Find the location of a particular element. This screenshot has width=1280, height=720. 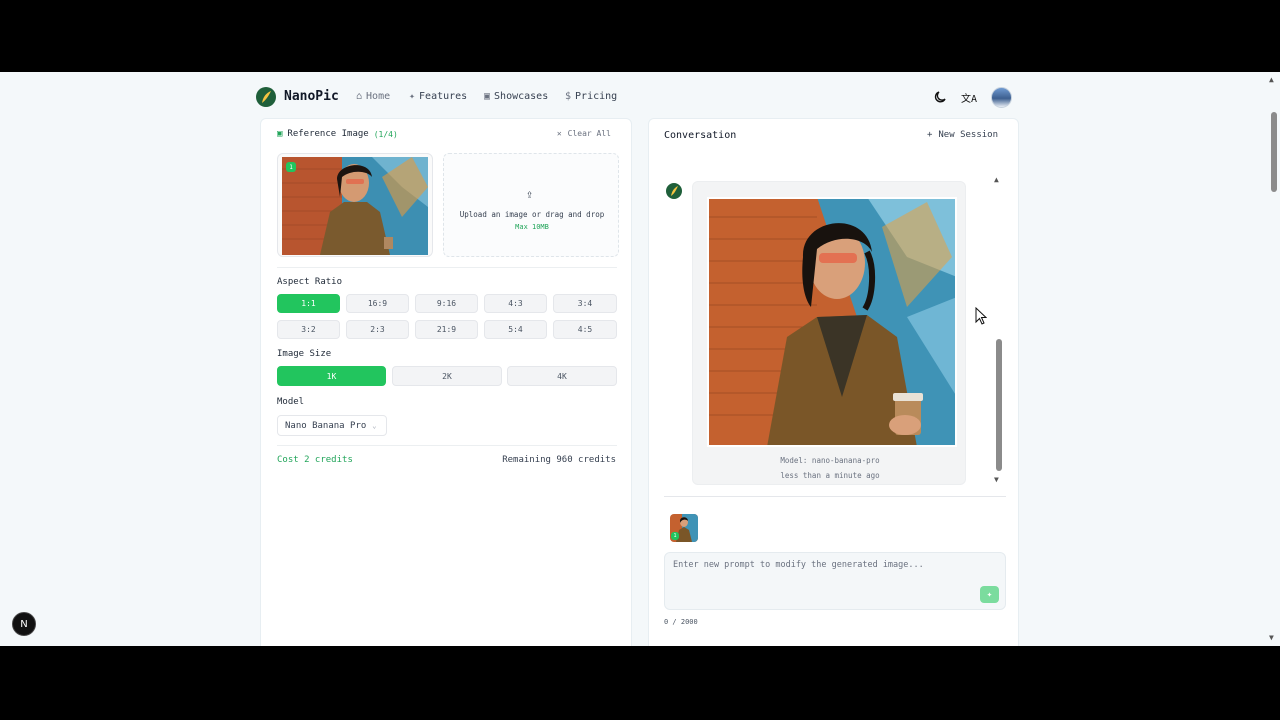

size-2k-button: 2K is located at coordinates (447, 376).